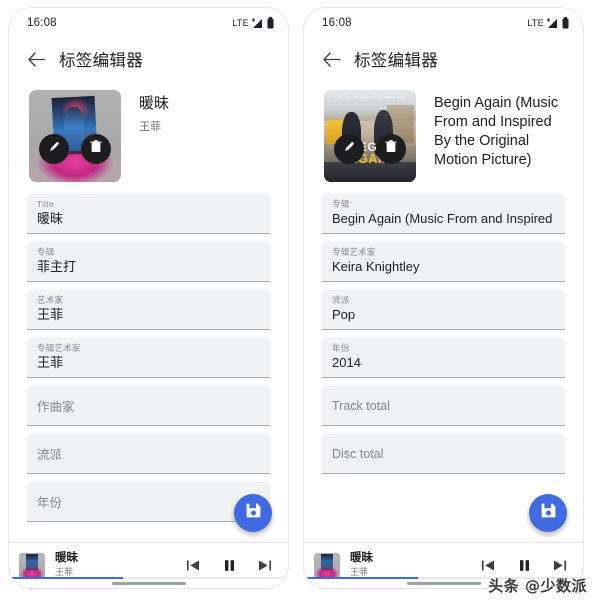  What do you see at coordinates (443, 219) in the screenshot?
I see `field-value: Begin Again (Music From and Inspired By` at bounding box center [443, 219].